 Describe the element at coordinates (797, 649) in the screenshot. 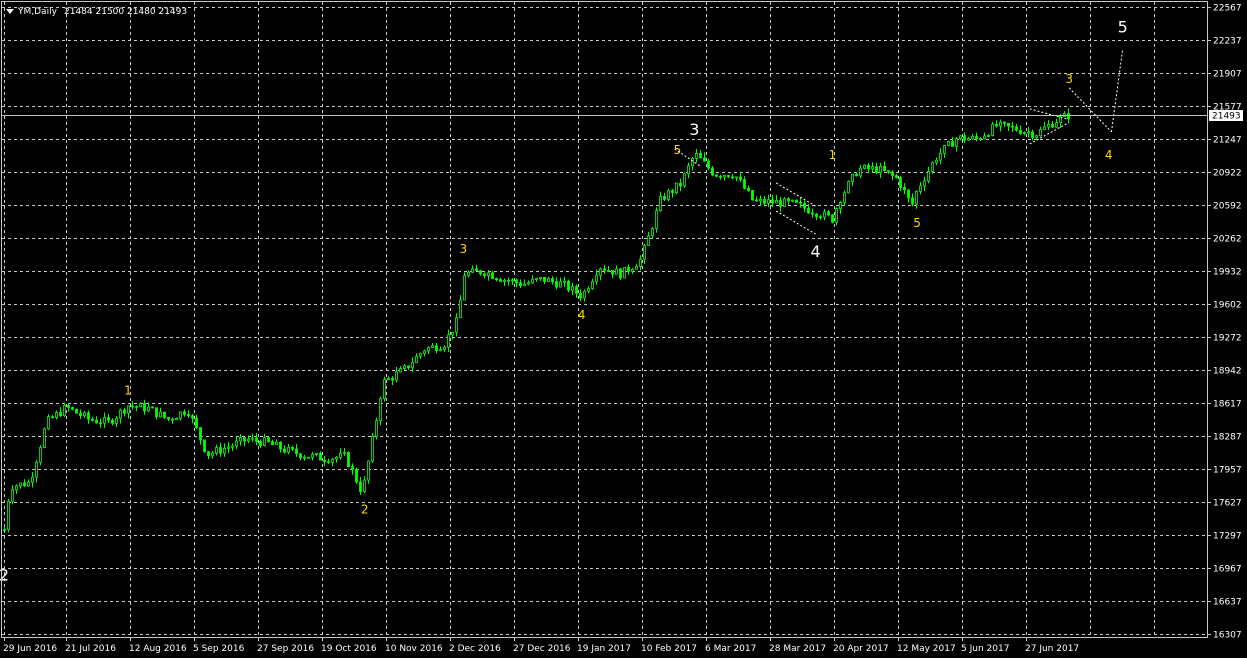

I see `x-tick-label: 28 Mar 2017` at that location.